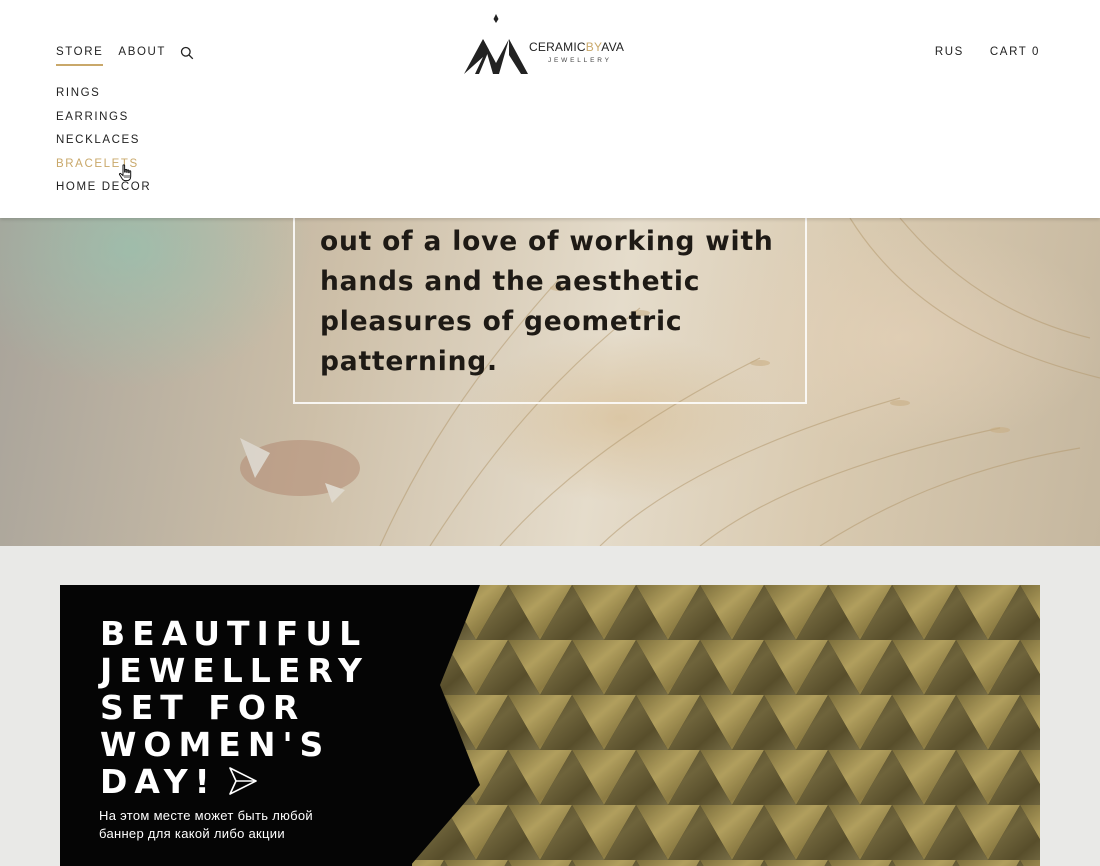 This screenshot has height=866, width=1100. Describe the element at coordinates (613, 47) in the screenshot. I see `logo-part-ava: AVA` at that location.